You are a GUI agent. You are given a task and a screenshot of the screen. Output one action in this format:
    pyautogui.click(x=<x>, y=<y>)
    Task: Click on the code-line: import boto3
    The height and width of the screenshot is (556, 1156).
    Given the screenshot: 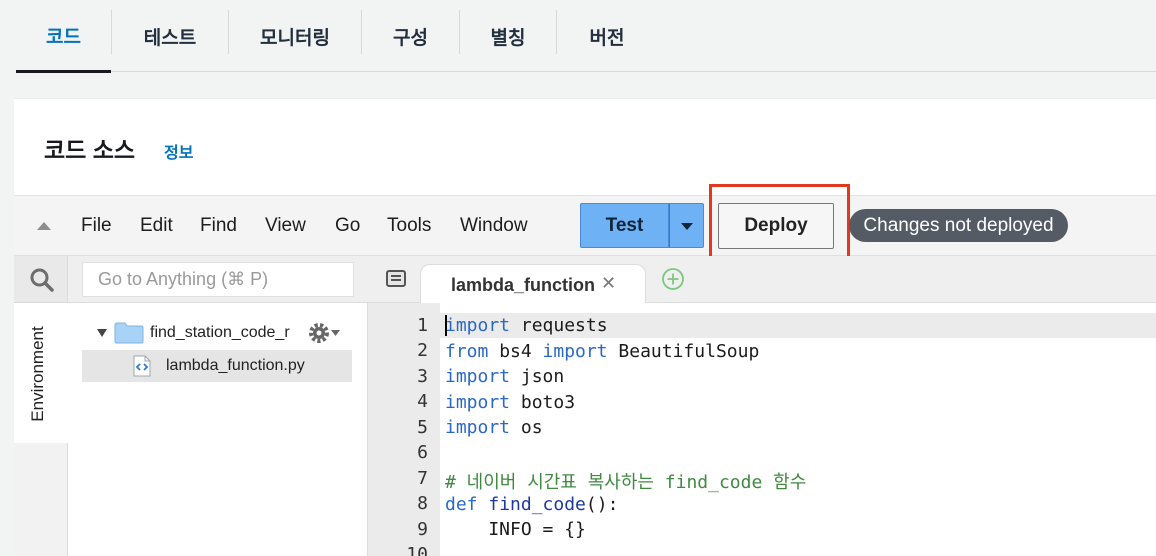 What is the action you would take?
    pyautogui.click(x=510, y=402)
    